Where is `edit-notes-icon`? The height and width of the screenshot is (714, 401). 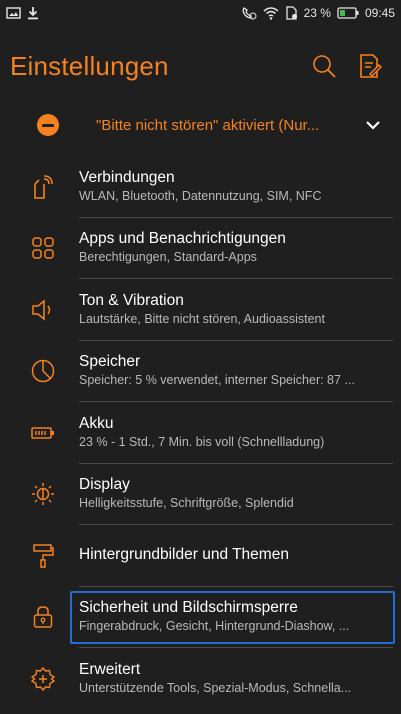
edit-notes-icon is located at coordinates (370, 66).